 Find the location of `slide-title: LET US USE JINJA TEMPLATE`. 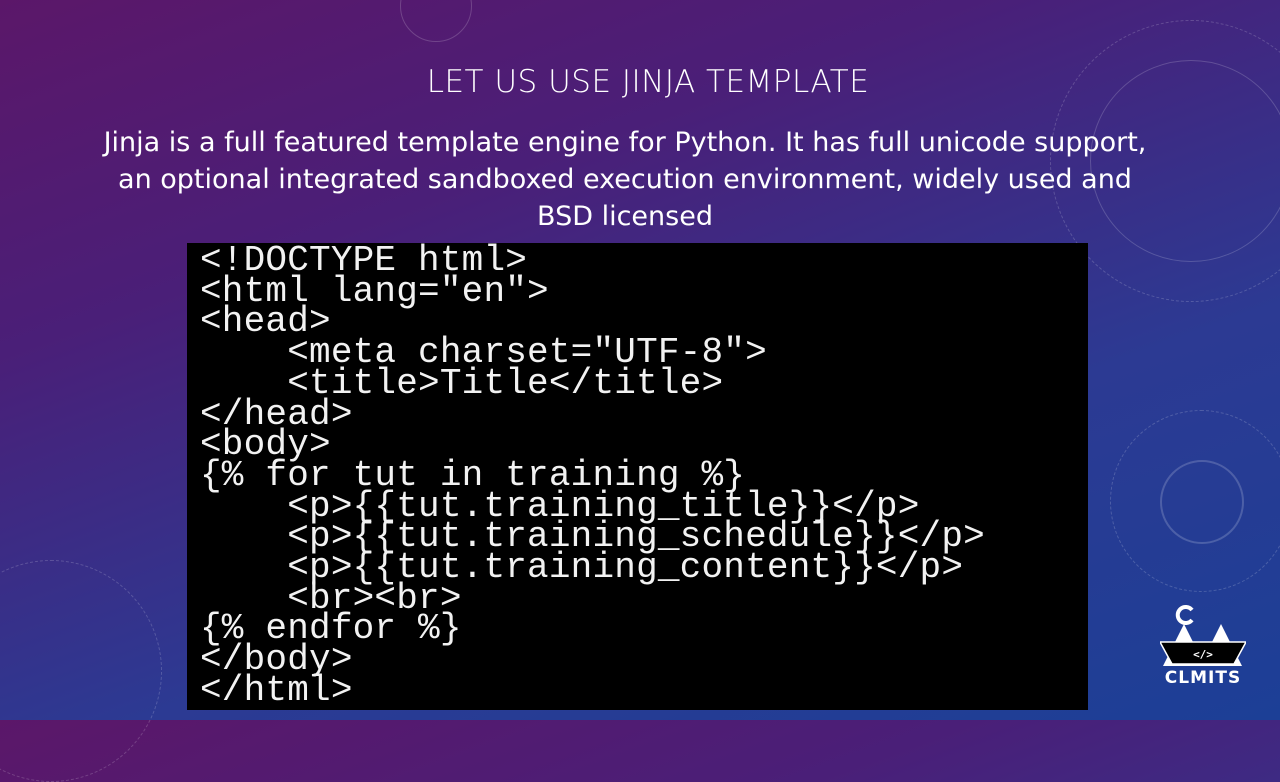

slide-title: LET US USE JINJA TEMPLATE is located at coordinates (648, 82).